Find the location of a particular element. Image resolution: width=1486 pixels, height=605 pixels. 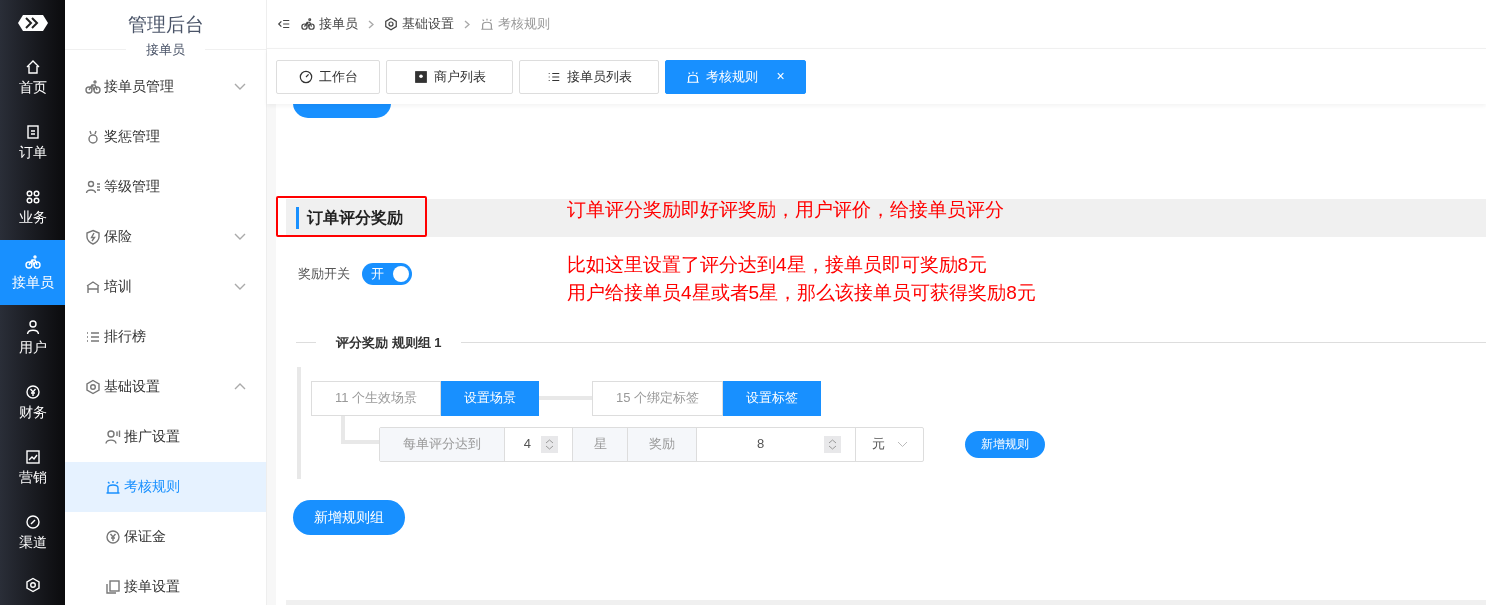

document-icon is located at coordinates (32, 132).